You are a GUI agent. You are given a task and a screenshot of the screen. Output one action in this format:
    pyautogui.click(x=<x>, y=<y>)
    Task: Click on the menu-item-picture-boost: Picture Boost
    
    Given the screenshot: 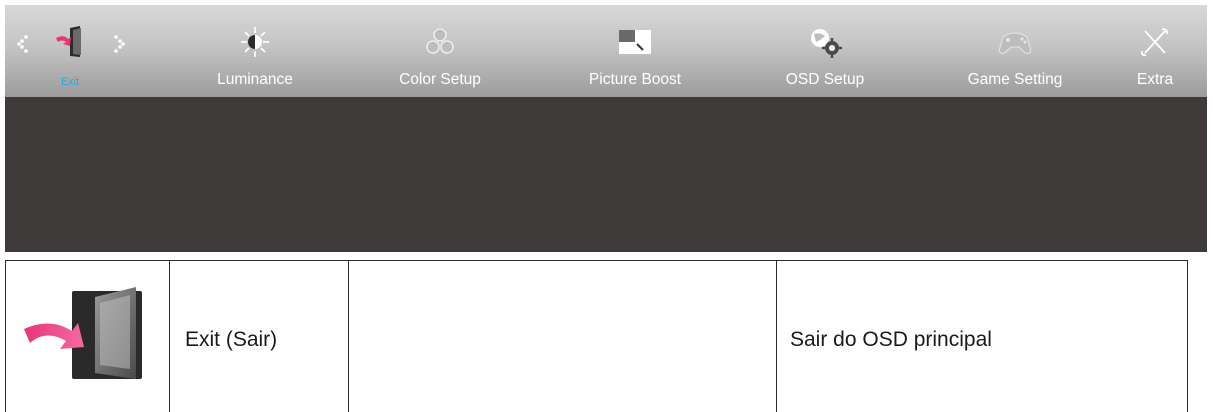 What is the action you would take?
    pyautogui.click(x=635, y=51)
    